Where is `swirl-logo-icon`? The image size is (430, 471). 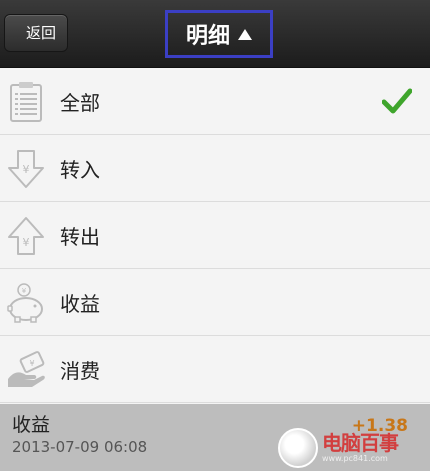 swirl-logo-icon is located at coordinates (298, 448).